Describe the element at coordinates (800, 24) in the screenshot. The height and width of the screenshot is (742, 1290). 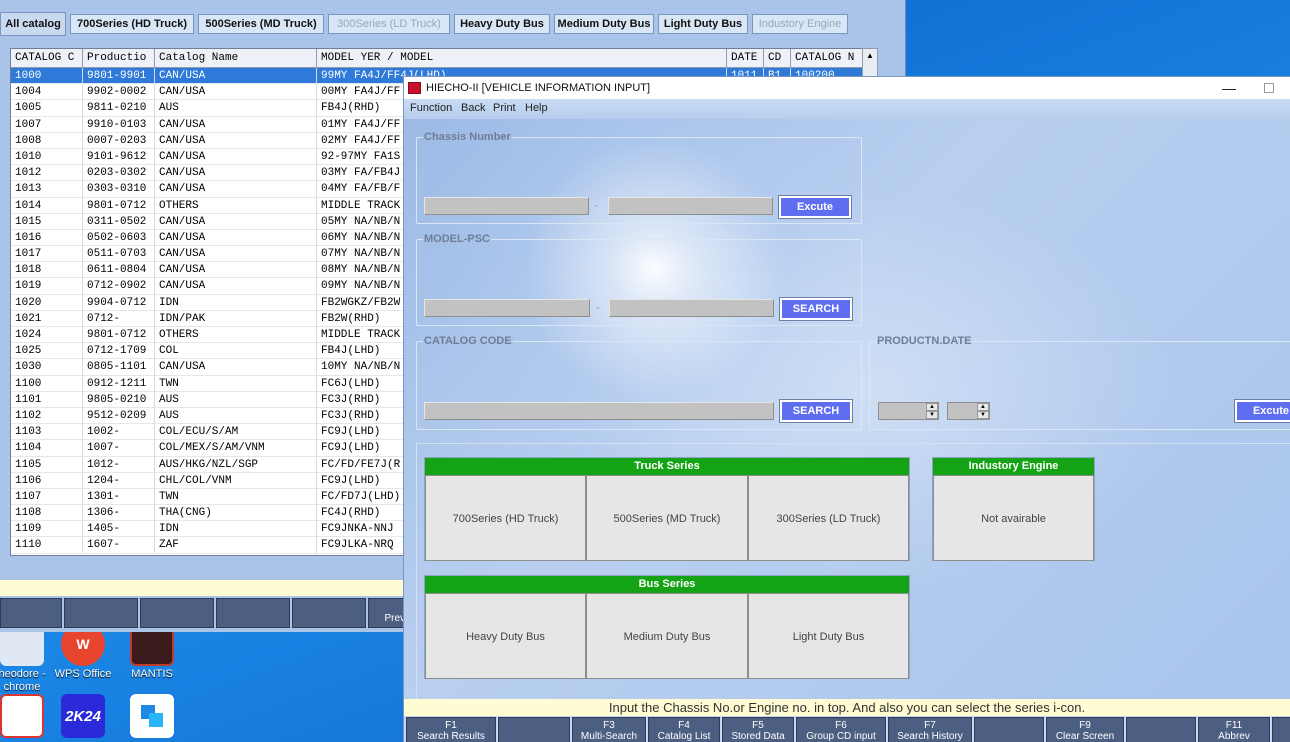
I see `tab-industory-engine: Industory Engine` at that location.